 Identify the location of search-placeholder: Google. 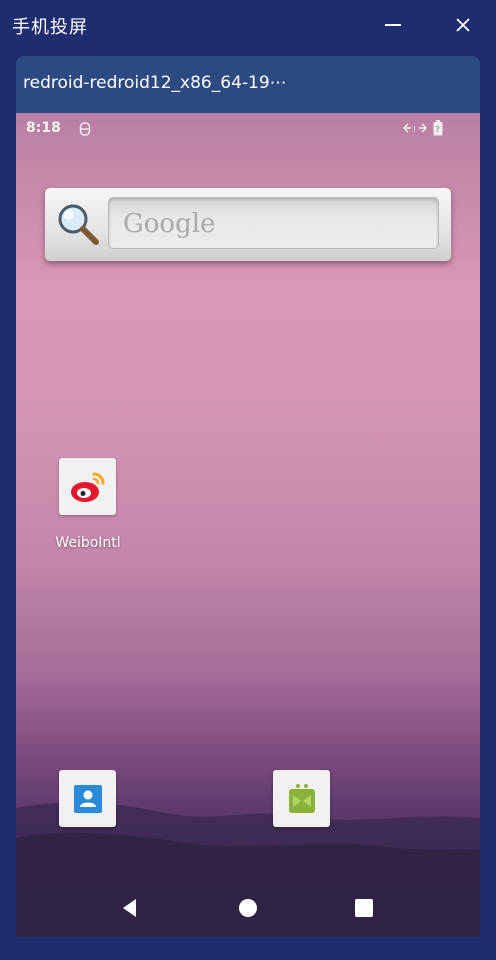
(169, 224).